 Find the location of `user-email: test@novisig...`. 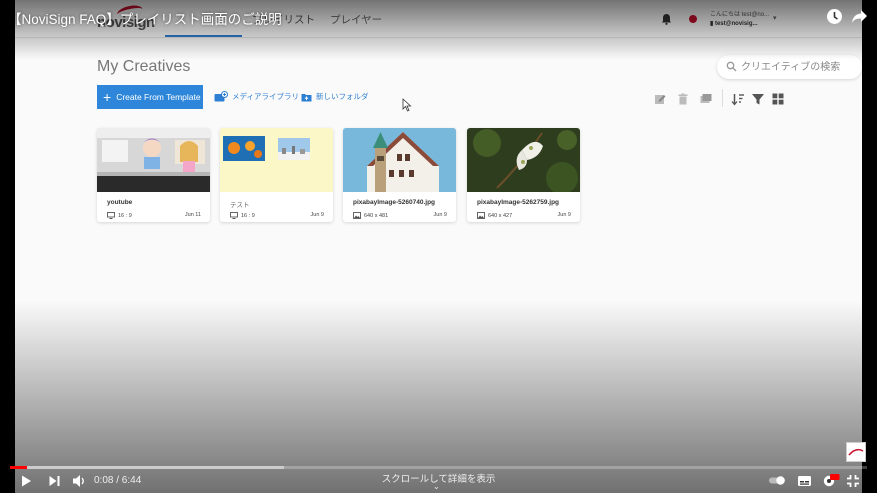

user-email: test@novisig... is located at coordinates (736, 24).